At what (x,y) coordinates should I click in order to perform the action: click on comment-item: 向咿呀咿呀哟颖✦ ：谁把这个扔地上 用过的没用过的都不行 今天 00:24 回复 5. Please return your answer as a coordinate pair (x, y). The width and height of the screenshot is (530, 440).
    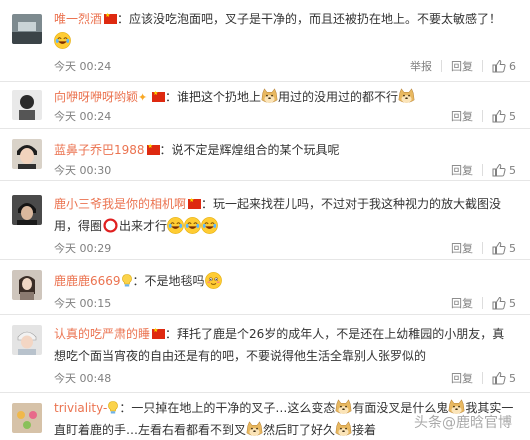
    Looking at the image, I should click on (265, 105).